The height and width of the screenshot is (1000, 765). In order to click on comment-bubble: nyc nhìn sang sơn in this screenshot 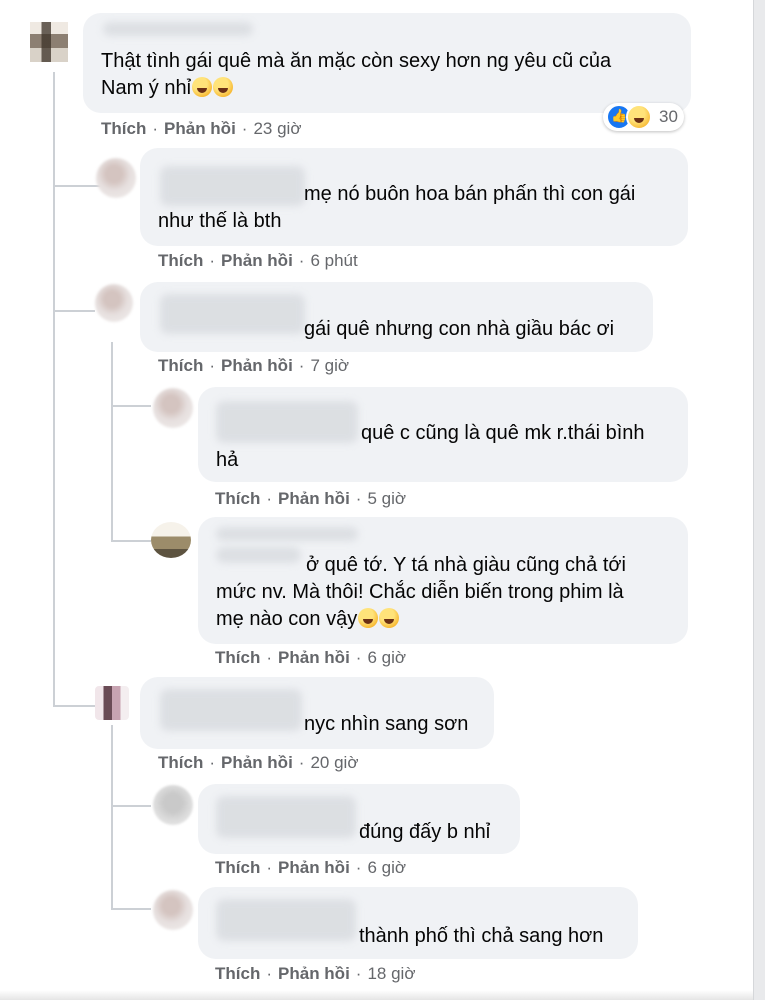, I will do `click(317, 713)`.